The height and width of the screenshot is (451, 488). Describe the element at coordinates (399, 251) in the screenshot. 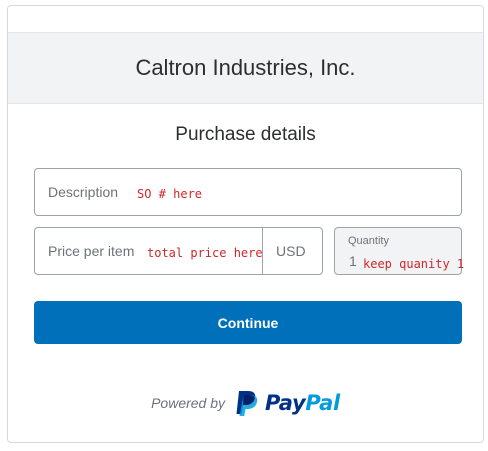

I see `quantity-field: Quantity 1 keep quanity 1` at that location.